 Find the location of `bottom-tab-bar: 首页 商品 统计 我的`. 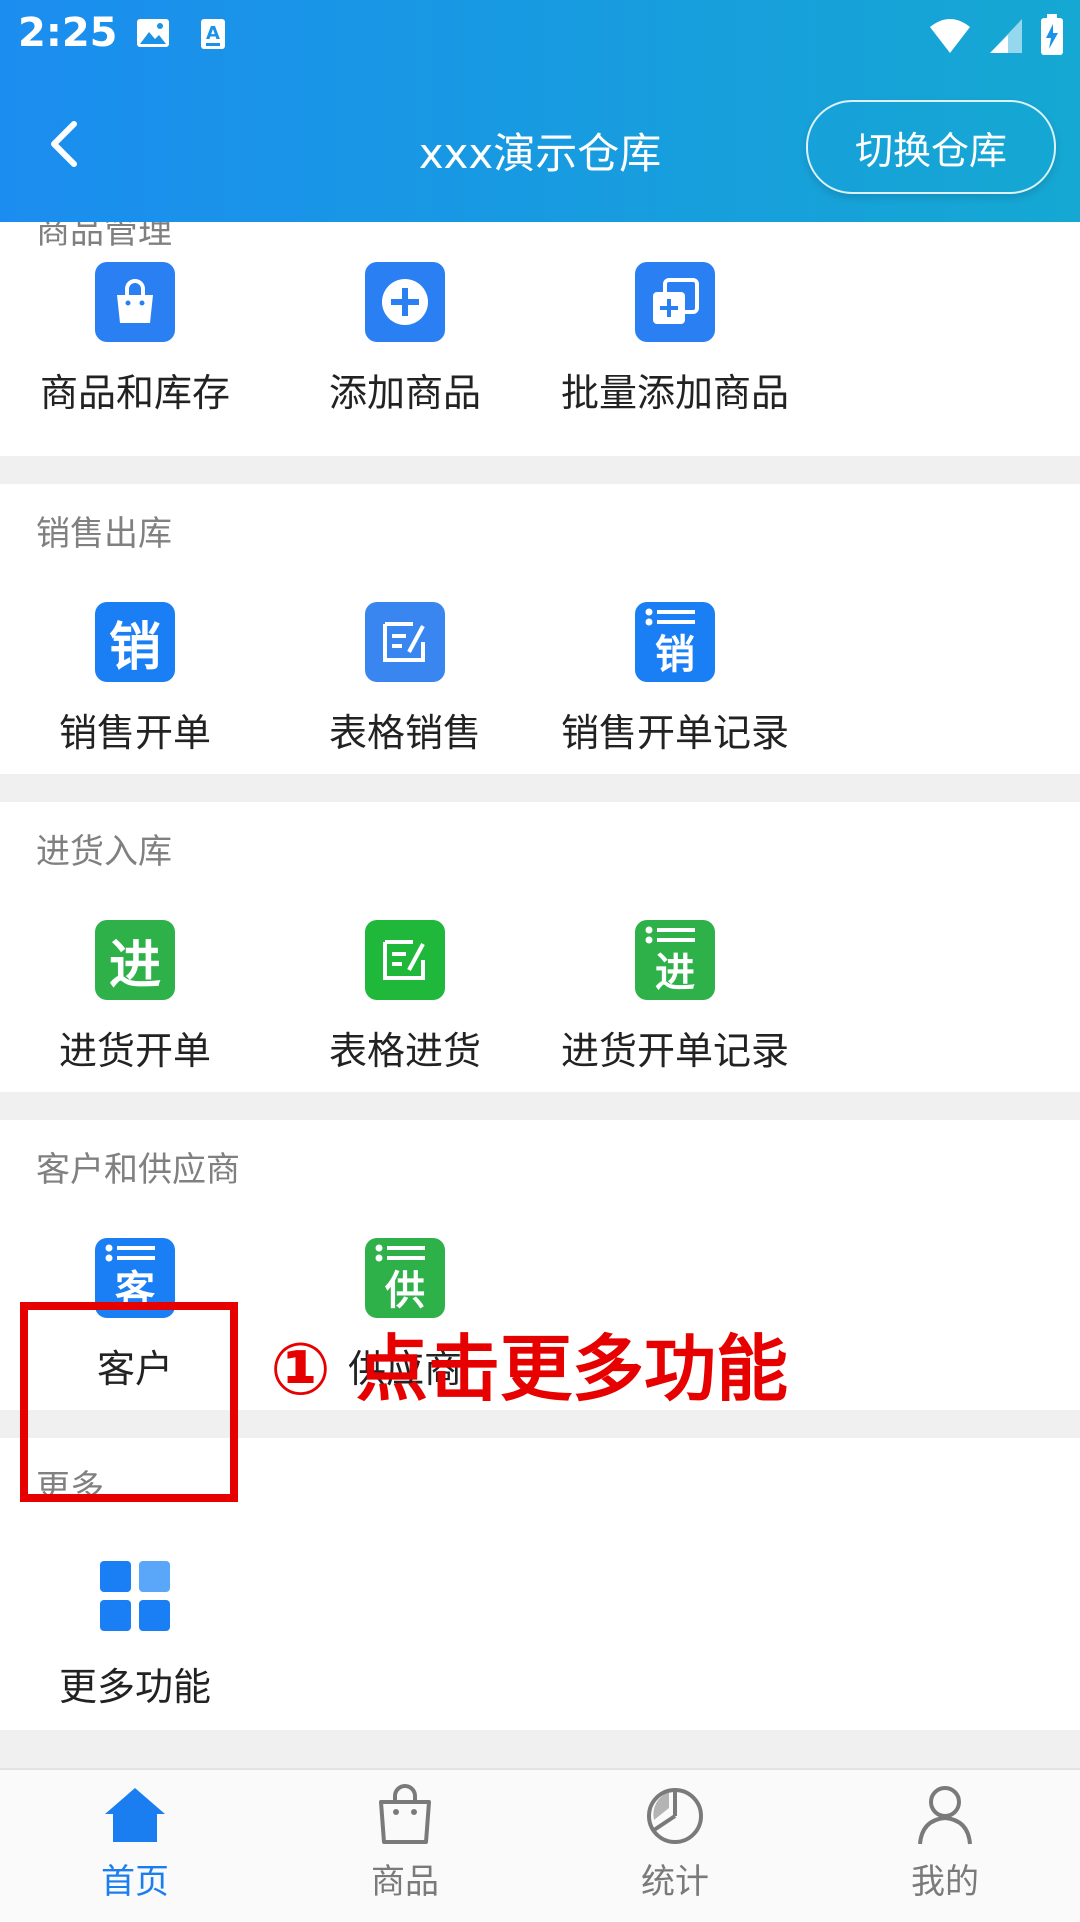

bottom-tab-bar: 首页 商品 统计 我的 is located at coordinates (540, 1845).